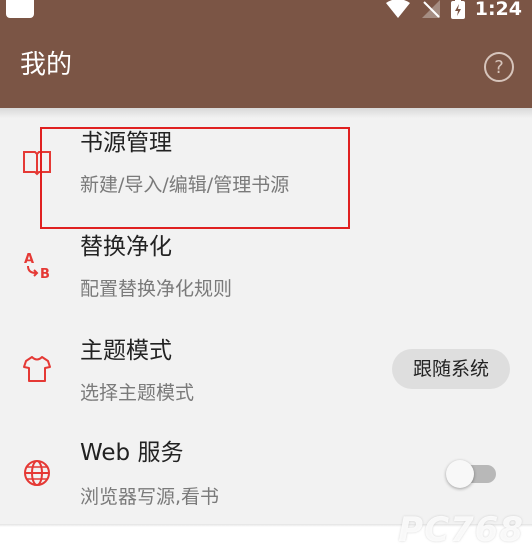 Image resolution: width=532 pixels, height=557 pixels. Describe the element at coordinates (45, 273) in the screenshot. I see `icon-letter-b: B` at that location.